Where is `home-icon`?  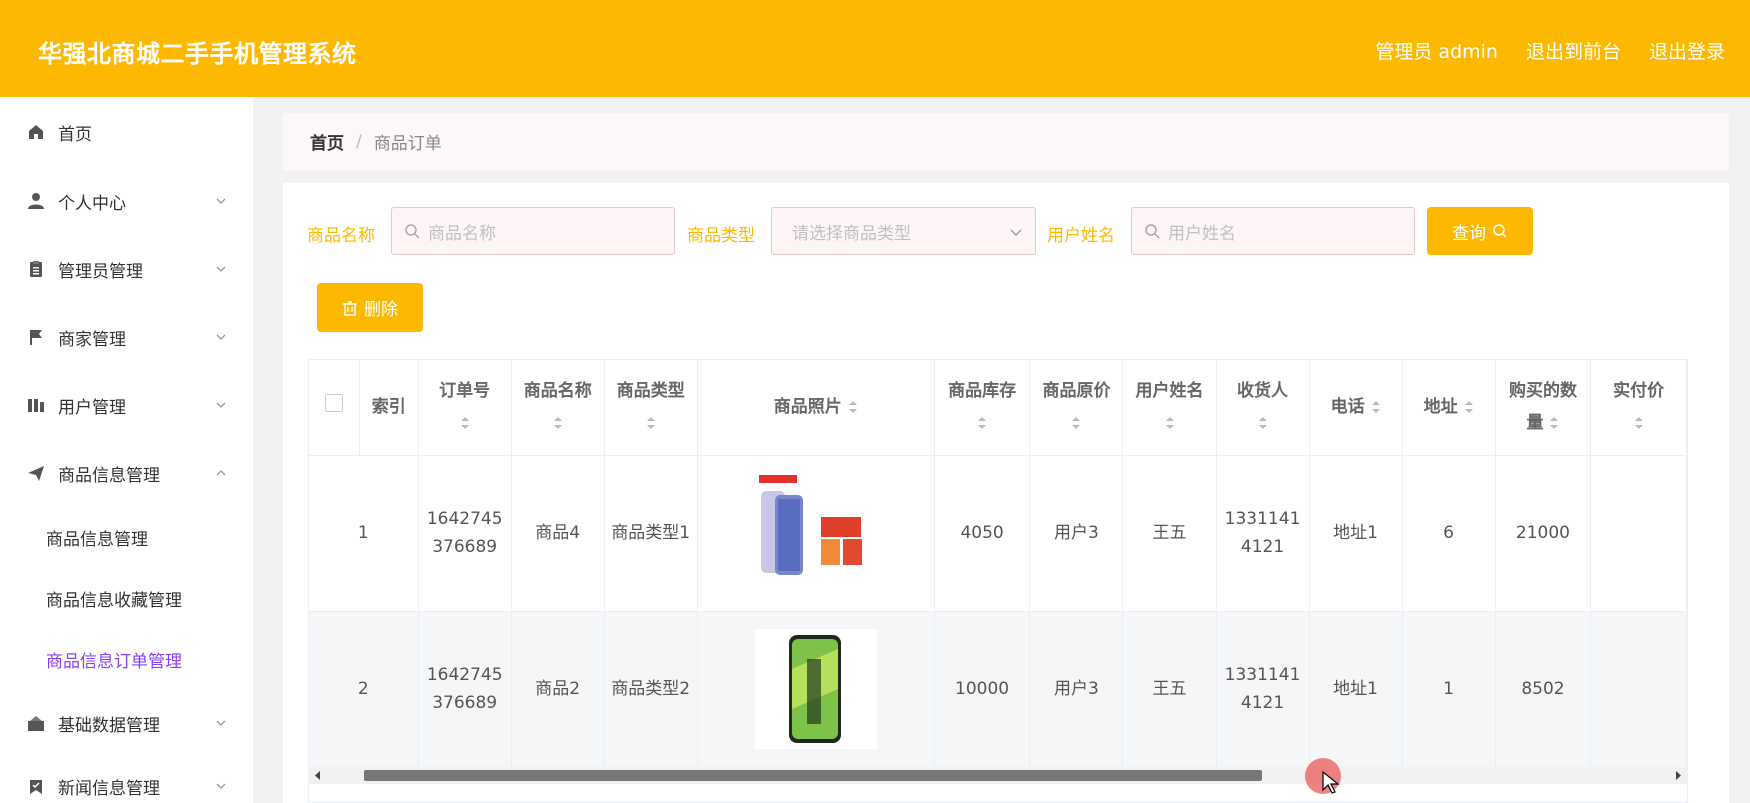 home-icon is located at coordinates (36, 132).